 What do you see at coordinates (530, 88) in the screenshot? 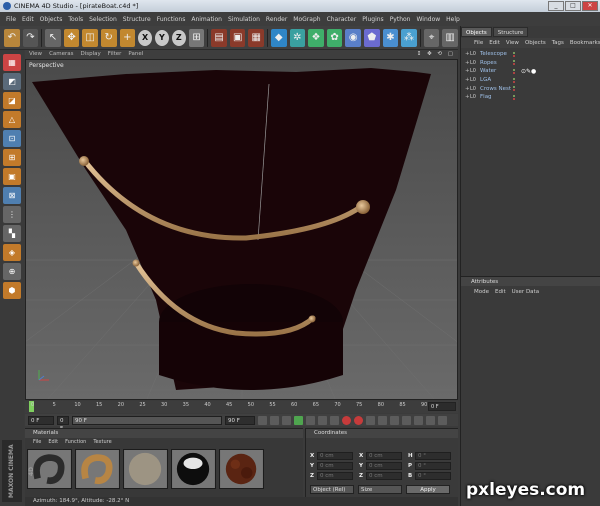
I see `object-row: + L0 Crows Nest` at bounding box center [530, 88].